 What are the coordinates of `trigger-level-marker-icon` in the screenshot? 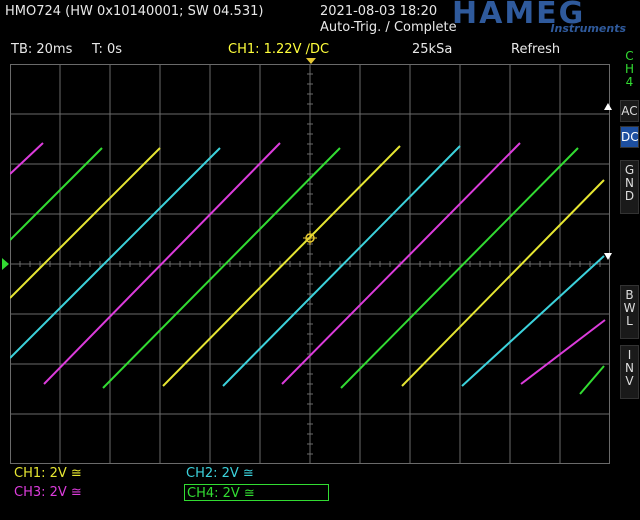 It's located at (608, 257).